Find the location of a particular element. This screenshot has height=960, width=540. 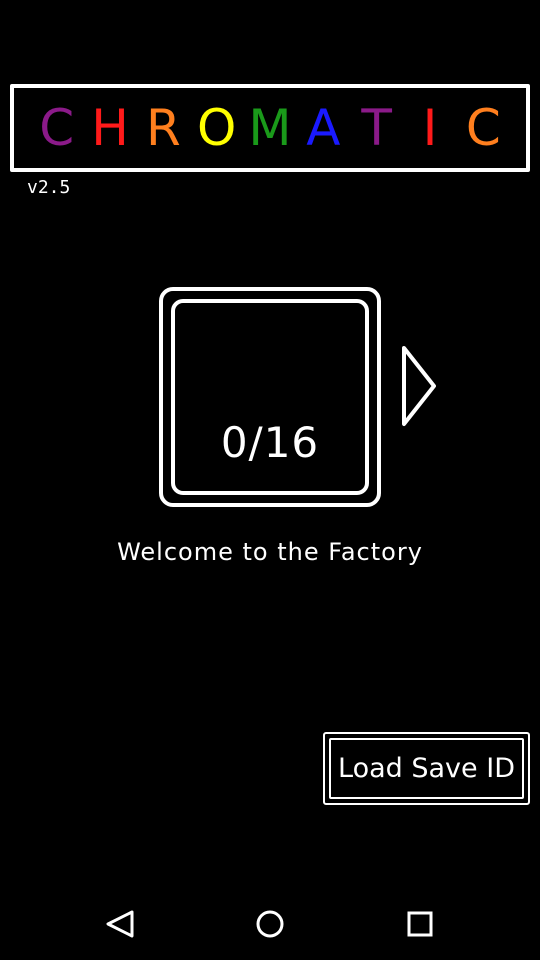

title-letter: I is located at coordinates (430, 128).